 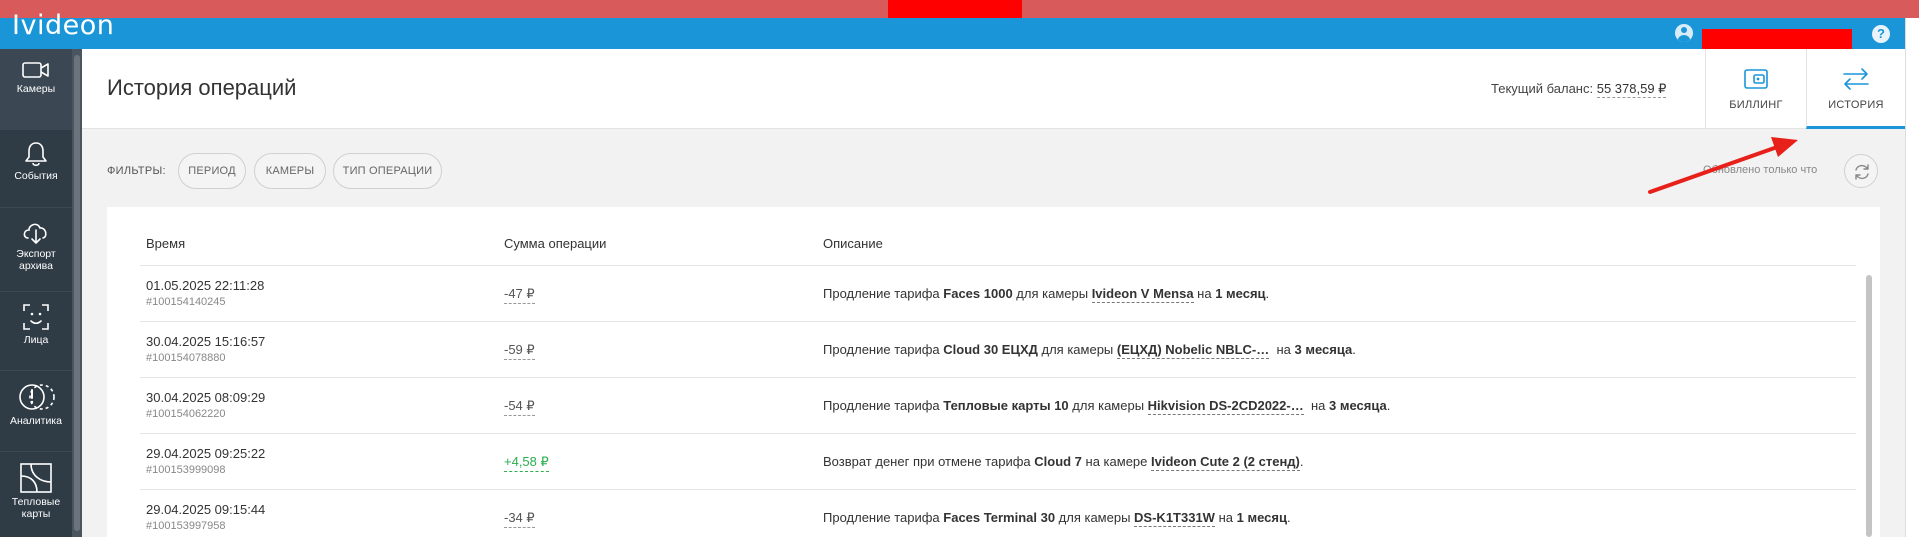 What do you see at coordinates (1756, 79) in the screenshot?
I see `wallet-icon` at bounding box center [1756, 79].